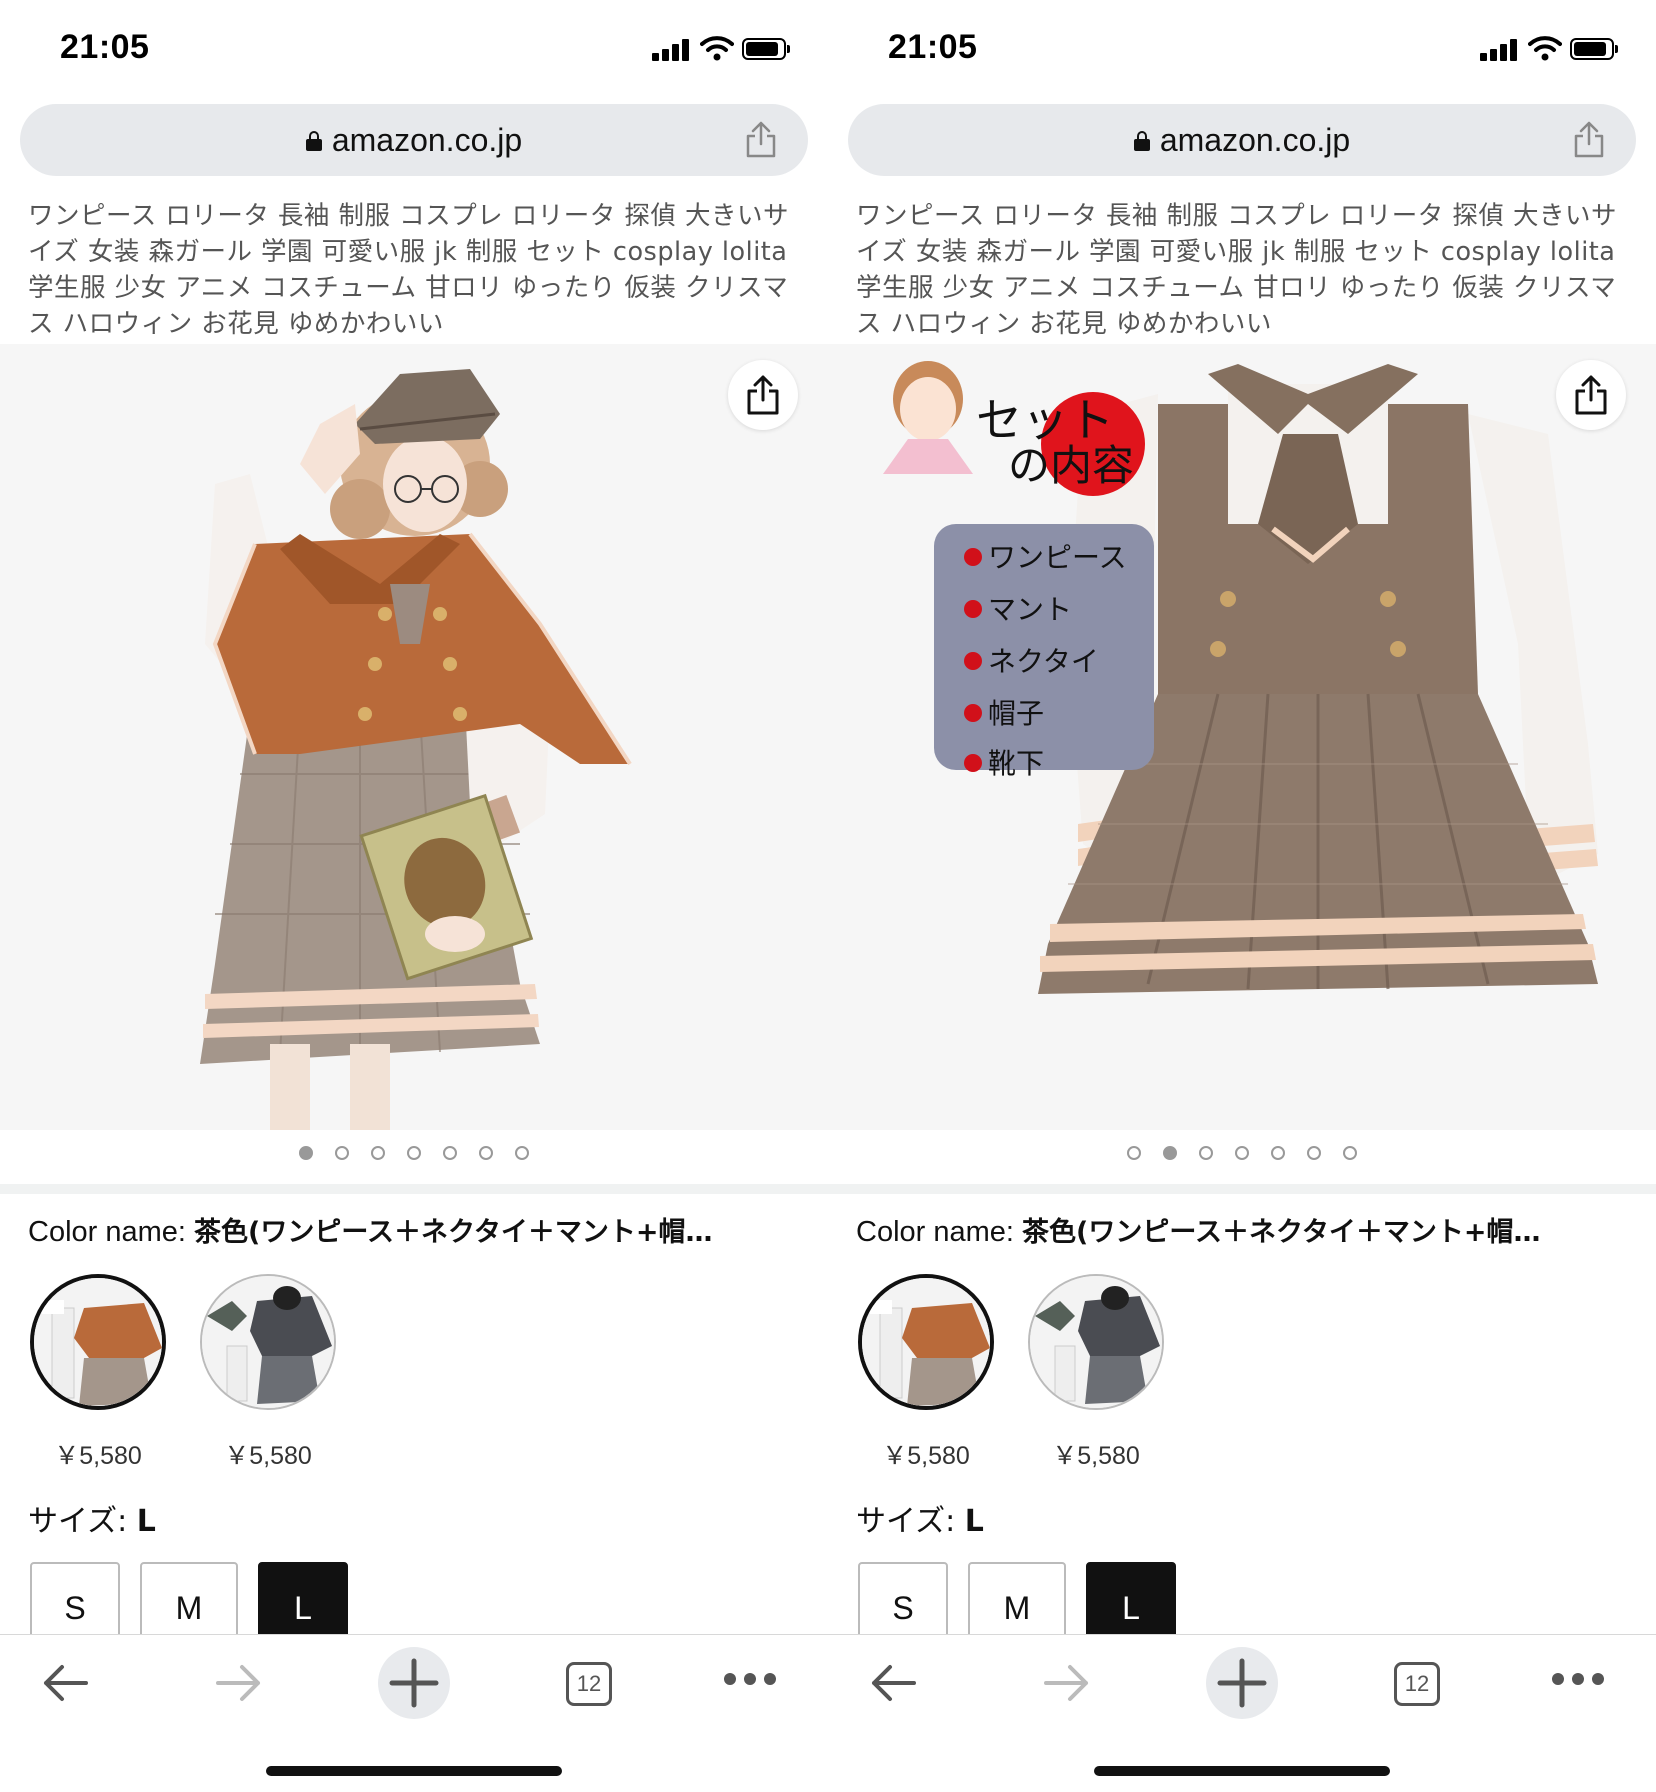 The image size is (1656, 1792). I want to click on set-item: ワンピース, so click(1045, 556).